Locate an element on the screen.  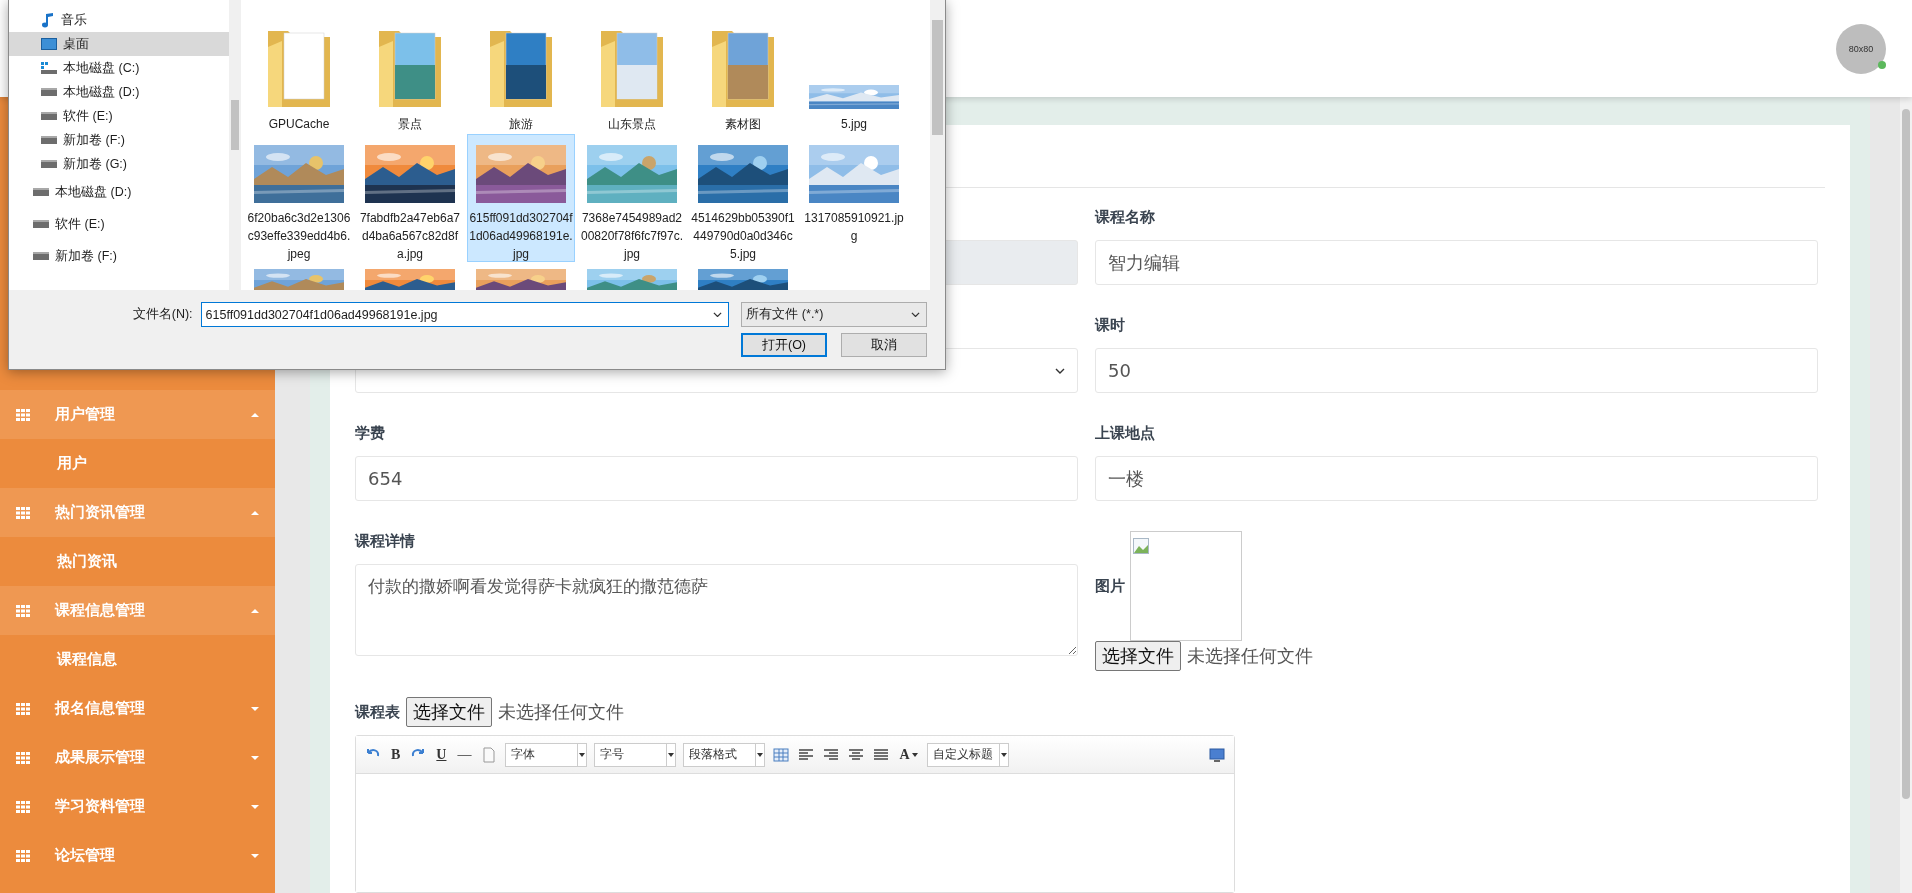
underline-button: U is located at coordinates (441, 754).